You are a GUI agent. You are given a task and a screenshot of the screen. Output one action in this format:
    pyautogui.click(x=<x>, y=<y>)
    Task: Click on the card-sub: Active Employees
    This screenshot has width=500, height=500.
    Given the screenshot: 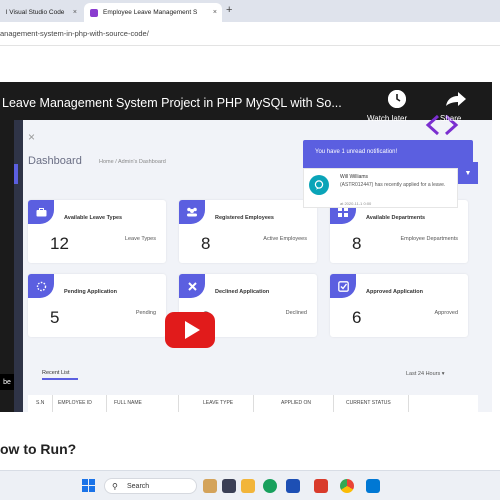 What is the action you would take?
    pyautogui.click(x=285, y=239)
    